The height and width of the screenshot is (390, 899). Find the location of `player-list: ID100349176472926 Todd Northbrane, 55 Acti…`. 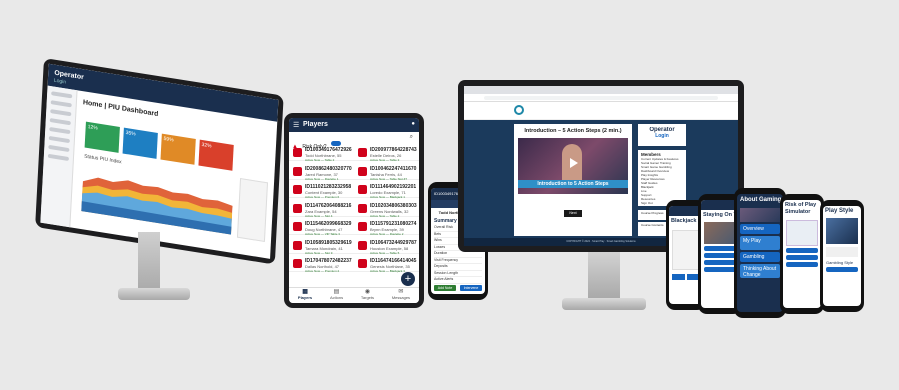

player-list: ID100349176472926 Todd Northbrane, 55 Acti… is located at coordinates (354, 210).